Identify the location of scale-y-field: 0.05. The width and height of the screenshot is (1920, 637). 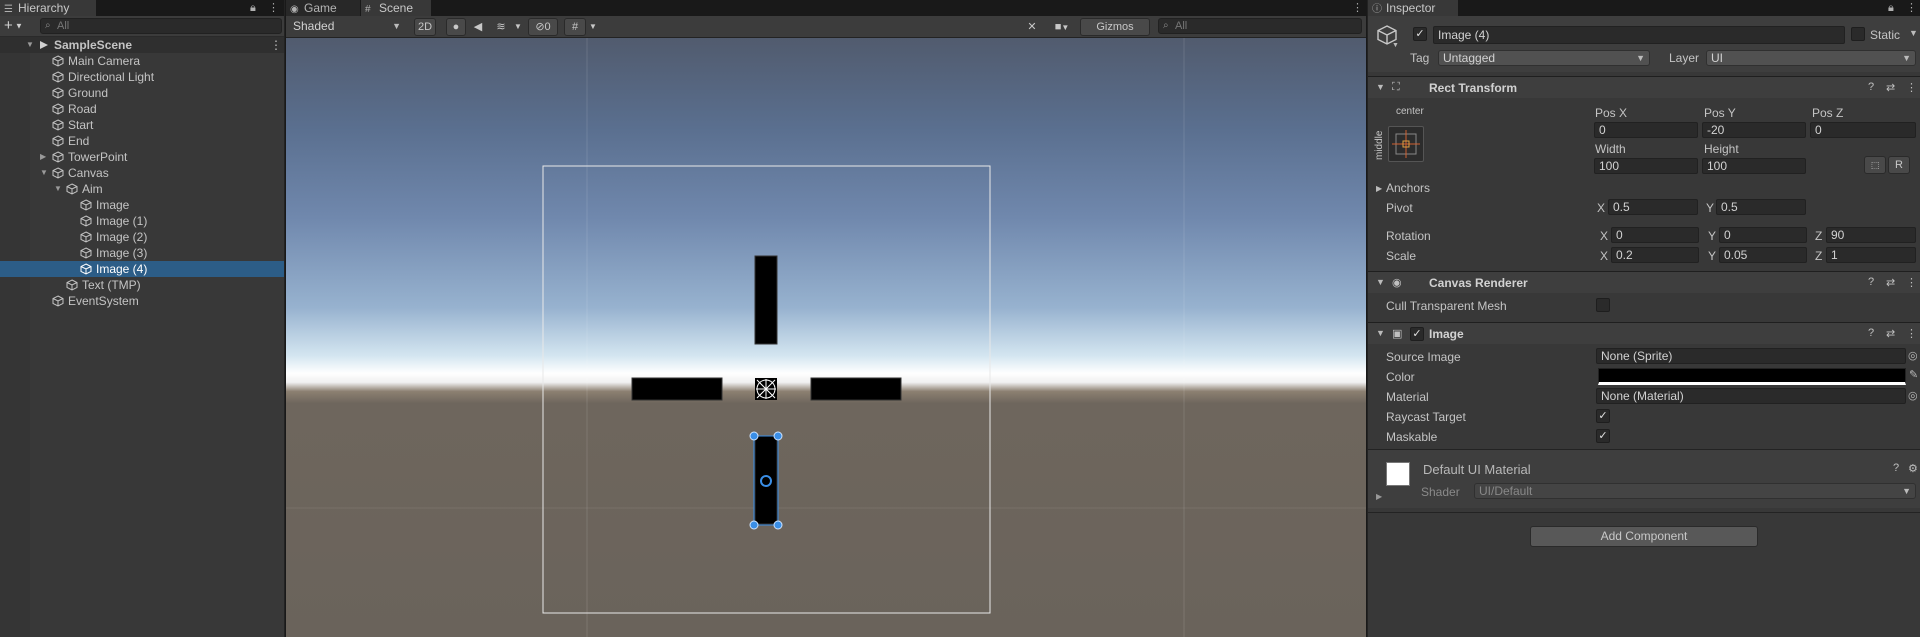
(1763, 255).